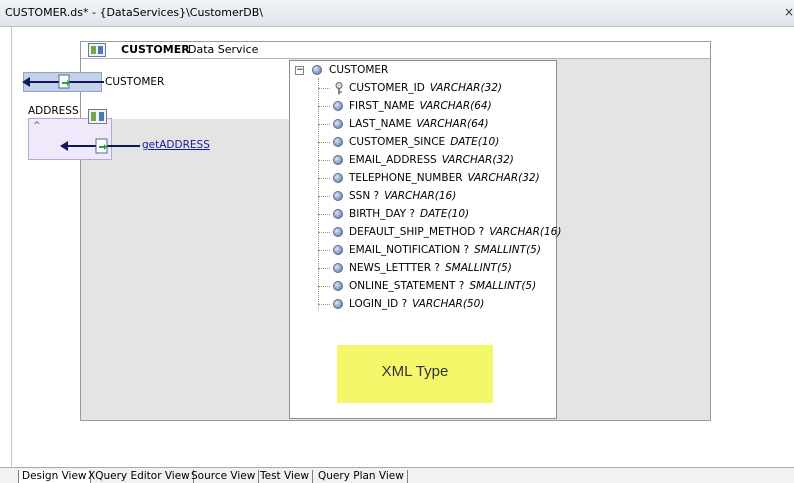 The height and width of the screenshot is (483, 794). What do you see at coordinates (223, 49) in the screenshot?
I see `data-service-label: Data Service` at bounding box center [223, 49].